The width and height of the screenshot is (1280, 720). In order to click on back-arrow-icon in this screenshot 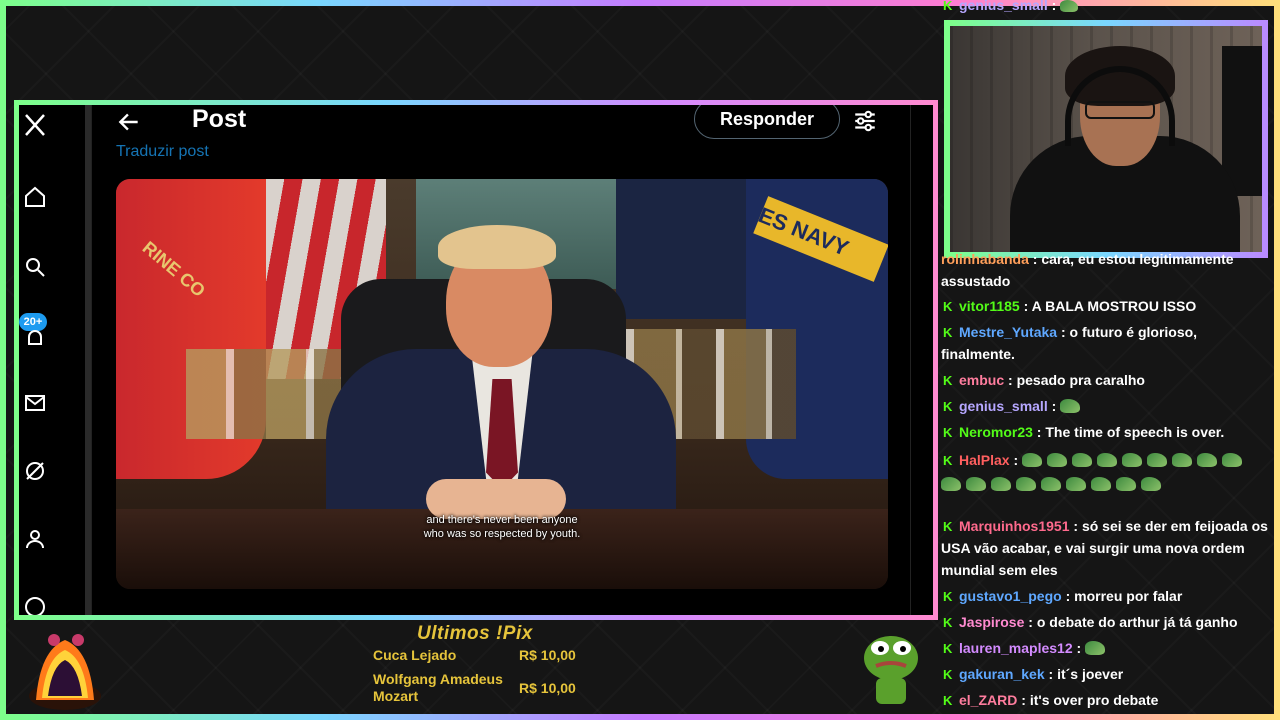, I will do `click(129, 122)`.